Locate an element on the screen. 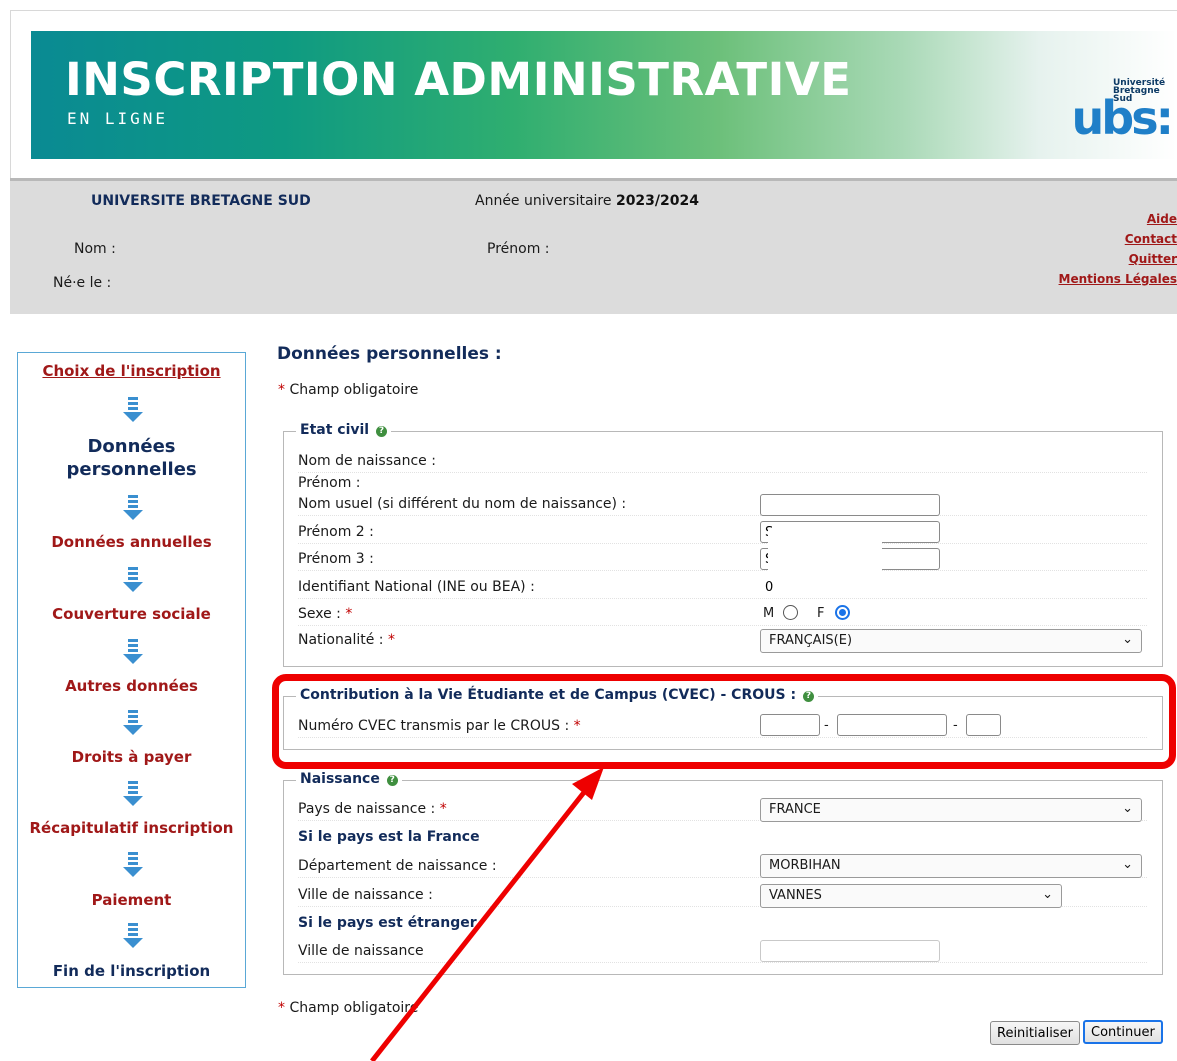 Image resolution: width=1177 pixels, height=1061 pixels. link-mentions-legales: Mentions Légales is located at coordinates (1118, 279).